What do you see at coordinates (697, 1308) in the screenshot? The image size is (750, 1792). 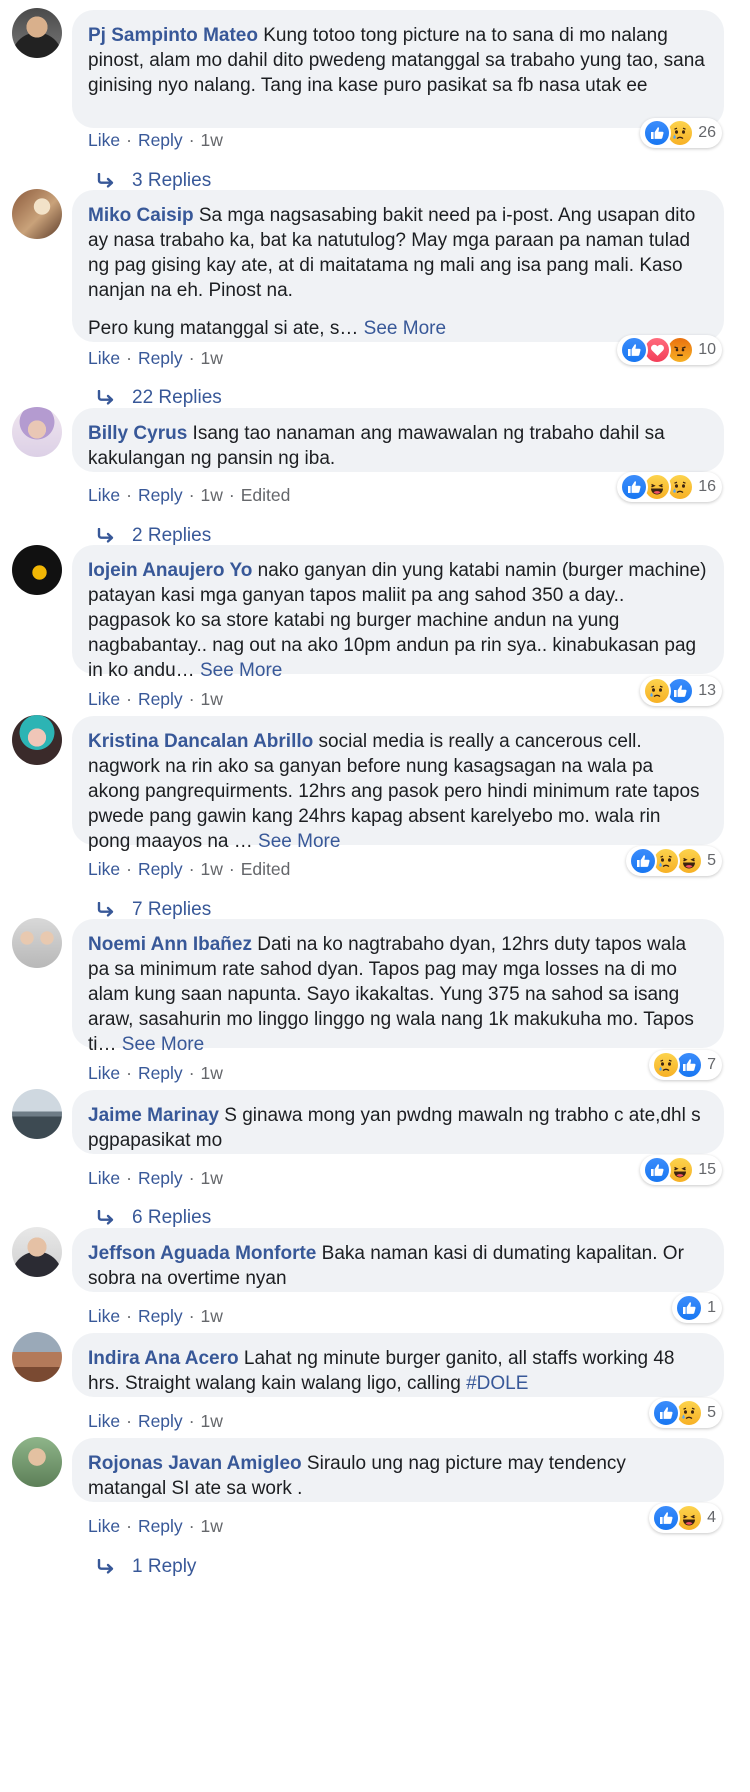 I see `reactions-summary: 1` at bounding box center [697, 1308].